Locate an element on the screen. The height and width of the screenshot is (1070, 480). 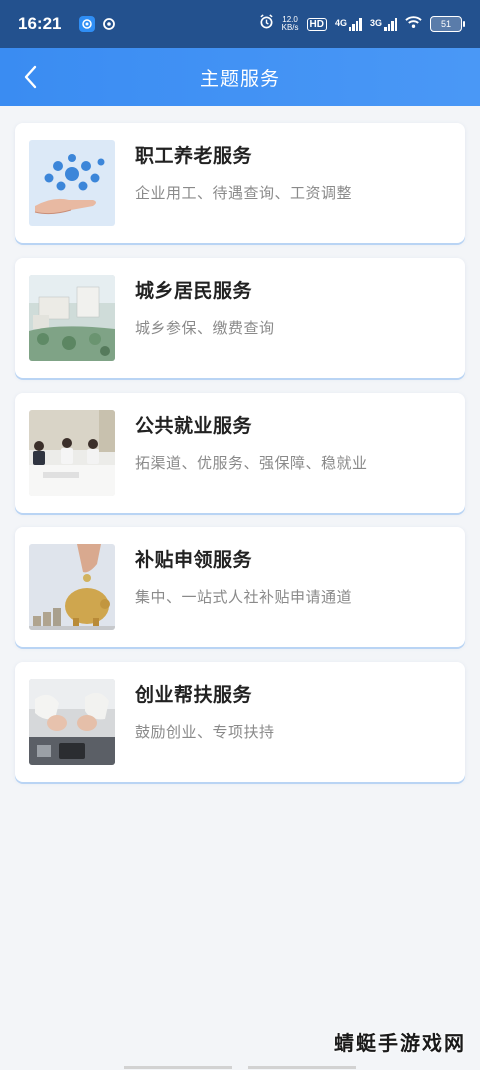
hd-icon: HD is located at coordinates (316, 24).